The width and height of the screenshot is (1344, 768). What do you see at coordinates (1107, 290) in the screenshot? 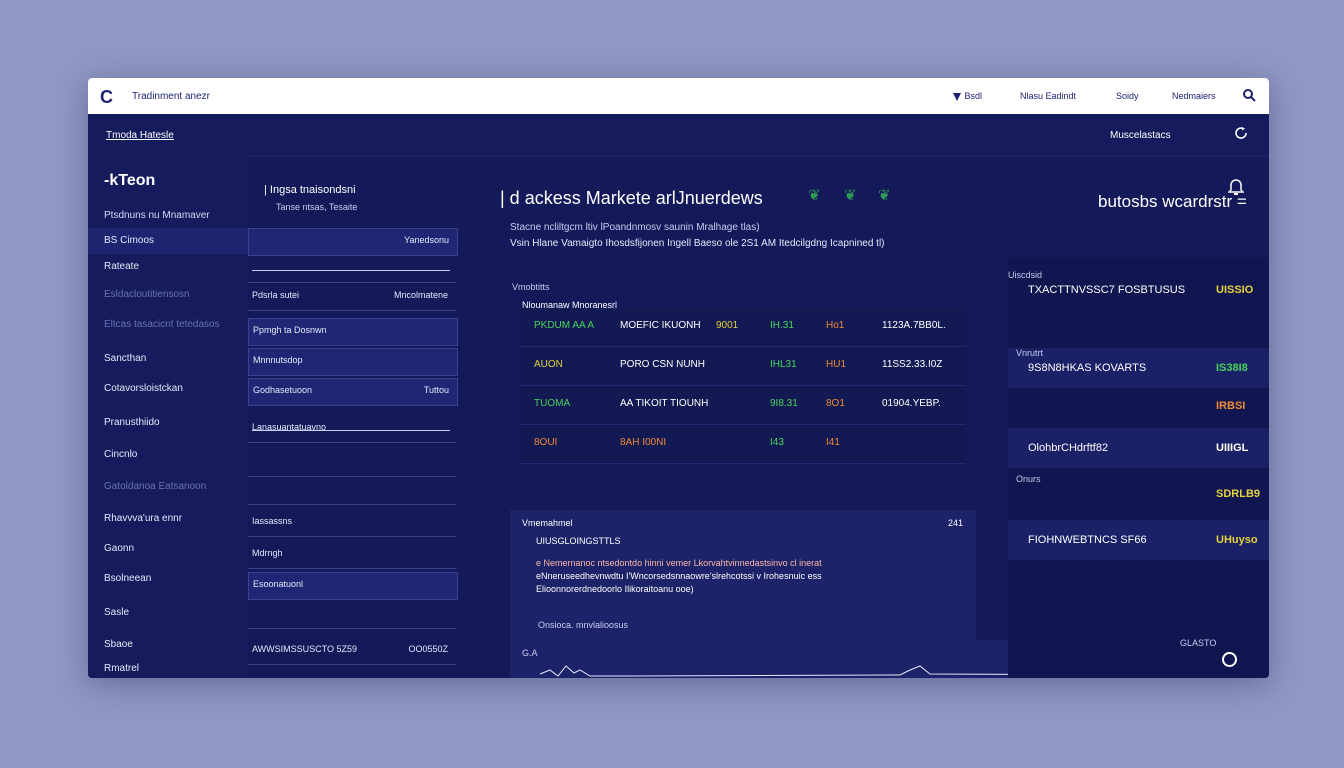
I see `right-row-label: TXACTTNVSSC7 FOSBTUSUS` at bounding box center [1107, 290].